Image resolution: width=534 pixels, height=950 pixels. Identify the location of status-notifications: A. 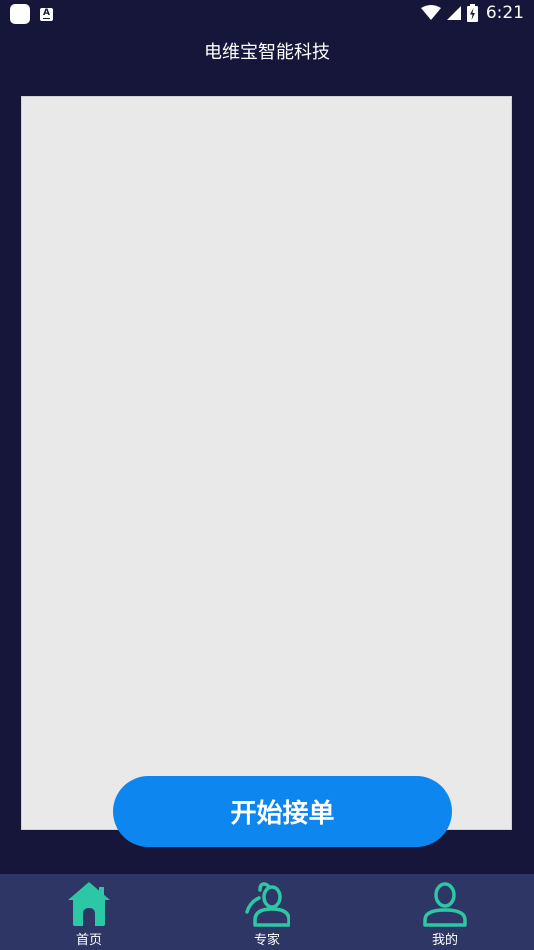
(31, 14).